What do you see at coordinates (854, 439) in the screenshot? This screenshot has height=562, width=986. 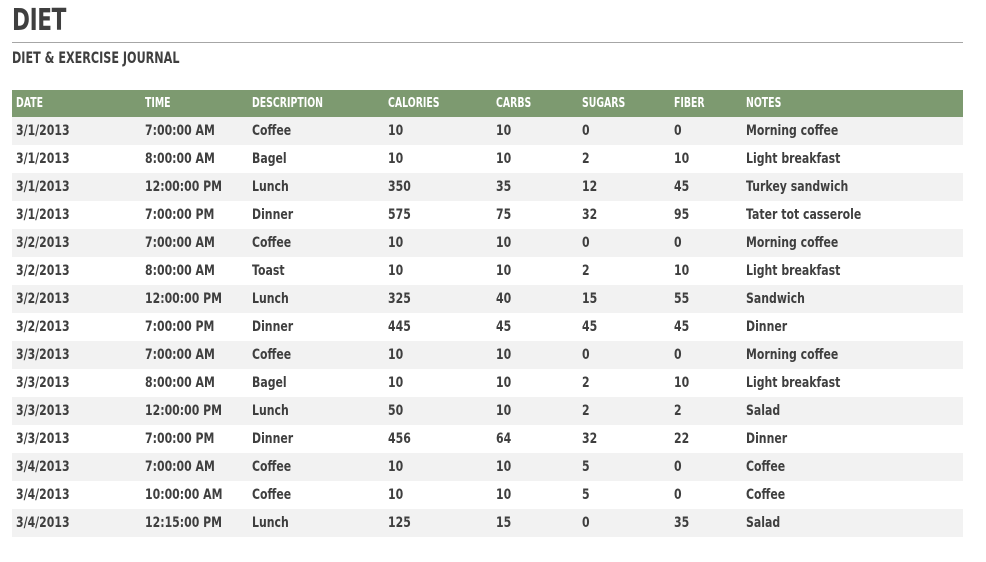 I see `cell-notes: Dinner` at bounding box center [854, 439].